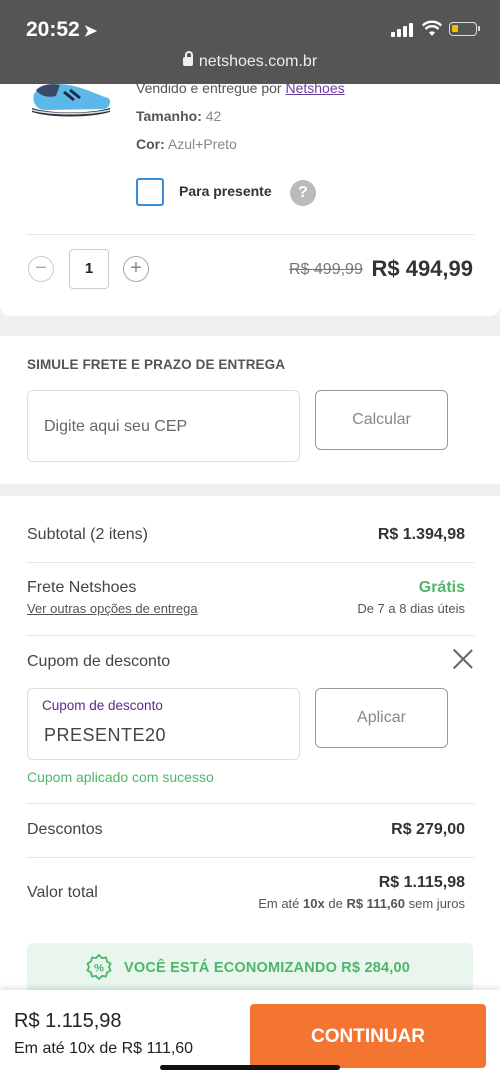 Image resolution: width=500 pixels, height=1082 pixels. I want to click on home-indicator, so click(250, 1067).